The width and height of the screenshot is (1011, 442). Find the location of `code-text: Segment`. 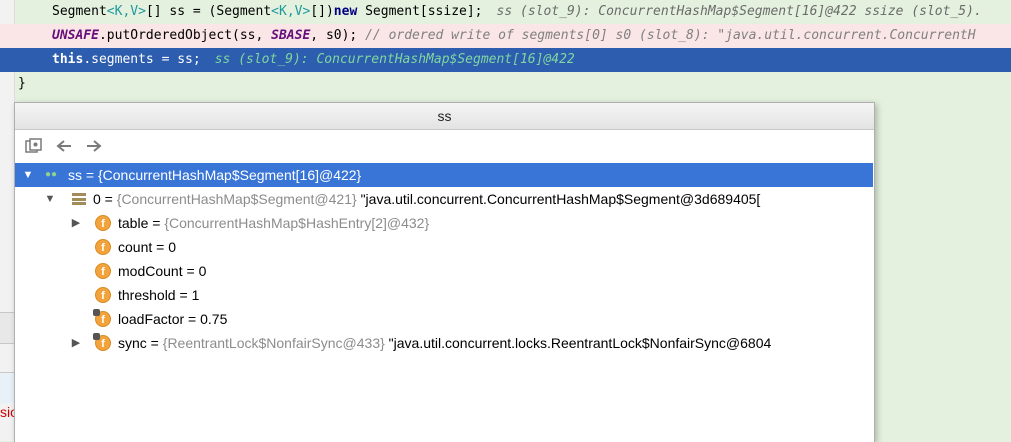

code-text: Segment is located at coordinates (79, 11).